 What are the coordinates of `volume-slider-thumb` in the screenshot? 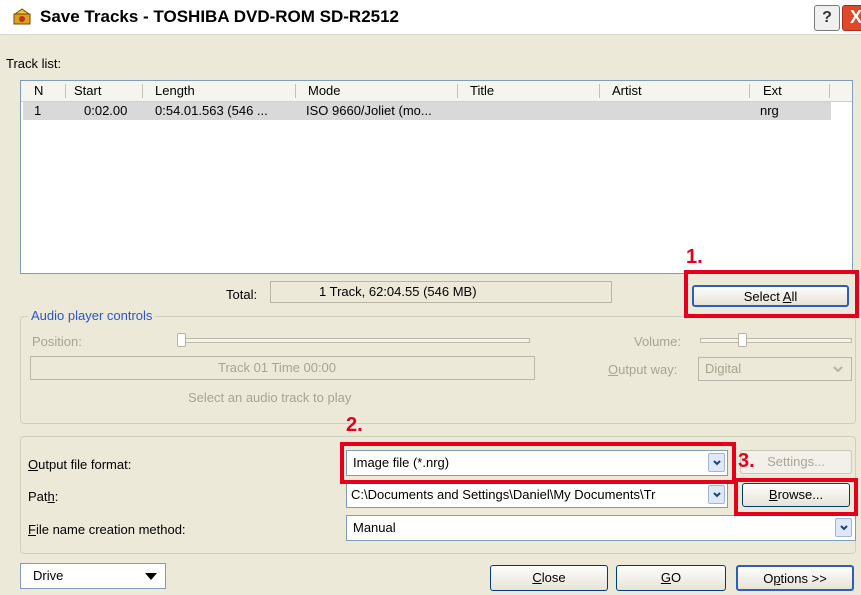 It's located at (742, 340).